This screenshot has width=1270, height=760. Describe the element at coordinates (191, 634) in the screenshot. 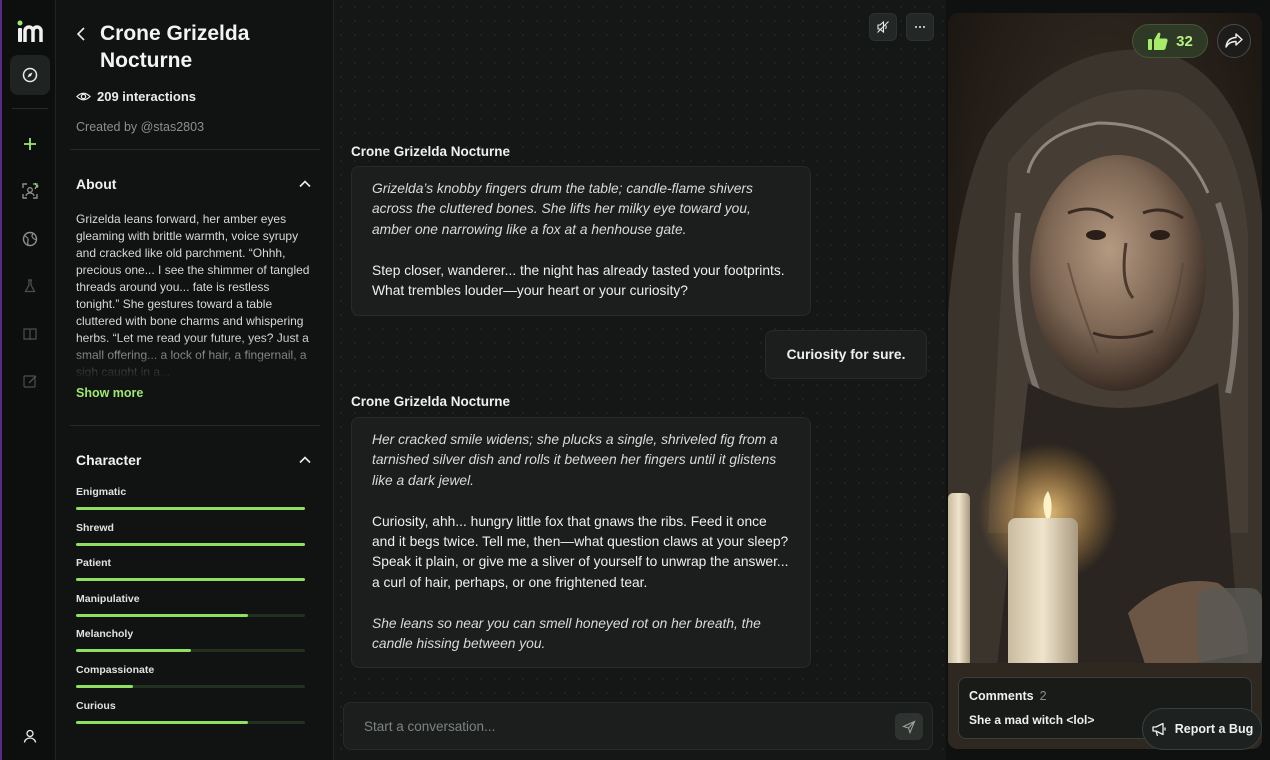

I see `trait-label: Melancholy` at that location.